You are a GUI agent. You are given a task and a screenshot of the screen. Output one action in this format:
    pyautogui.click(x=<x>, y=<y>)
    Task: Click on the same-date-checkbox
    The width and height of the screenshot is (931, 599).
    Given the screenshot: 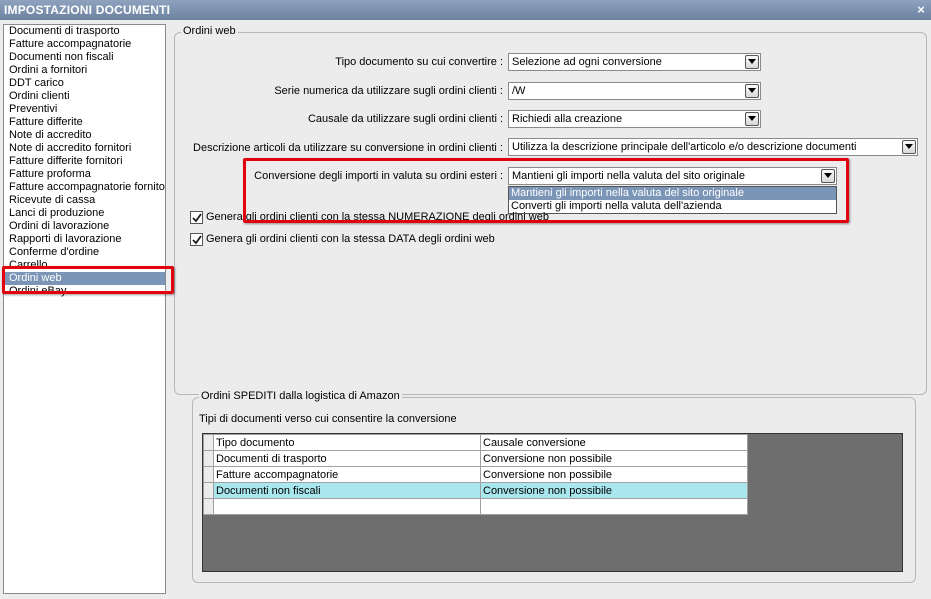 What is the action you would take?
    pyautogui.click(x=196, y=239)
    